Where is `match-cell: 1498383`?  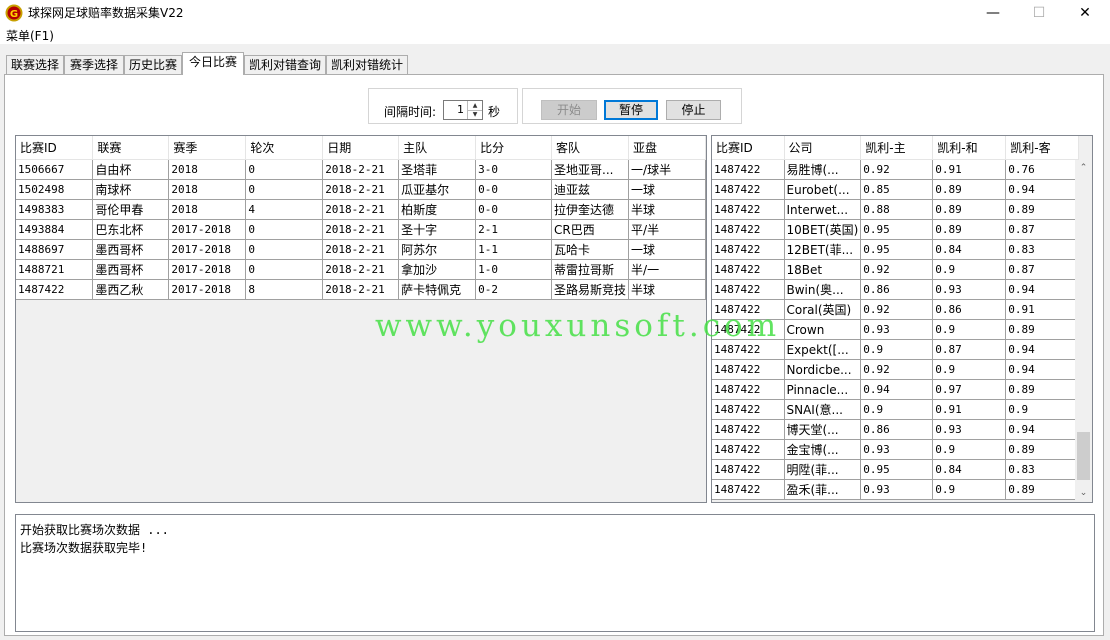 match-cell: 1498383 is located at coordinates (55, 209).